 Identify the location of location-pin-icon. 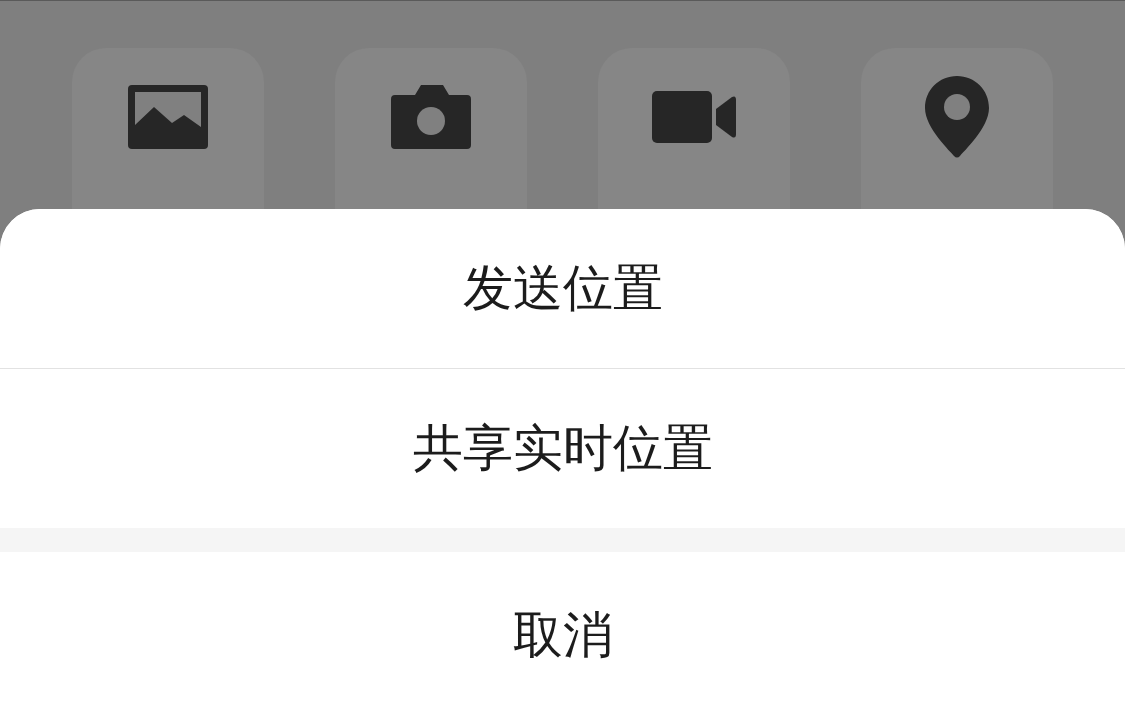
(957, 117).